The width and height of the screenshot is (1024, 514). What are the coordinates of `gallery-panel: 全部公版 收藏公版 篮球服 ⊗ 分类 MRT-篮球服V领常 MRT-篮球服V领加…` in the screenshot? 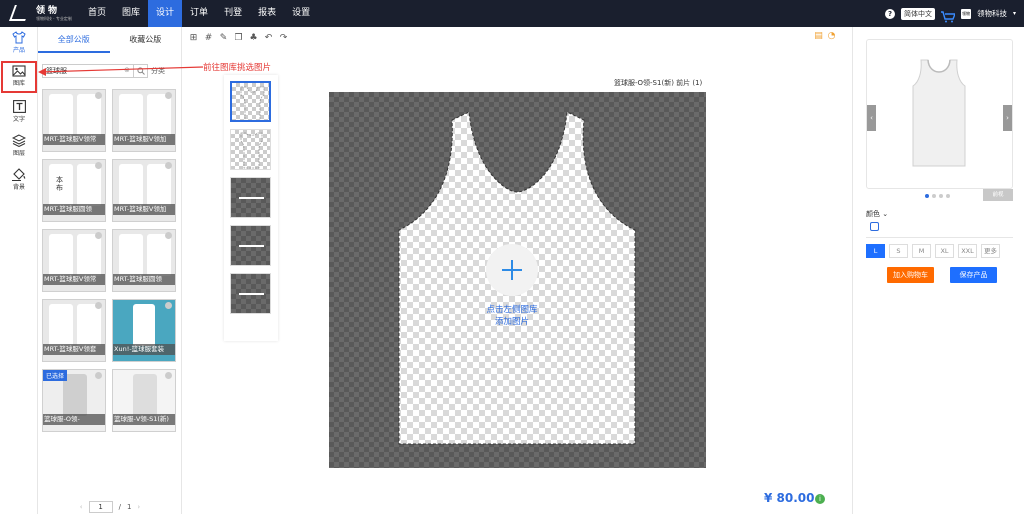 It's located at (110, 270).